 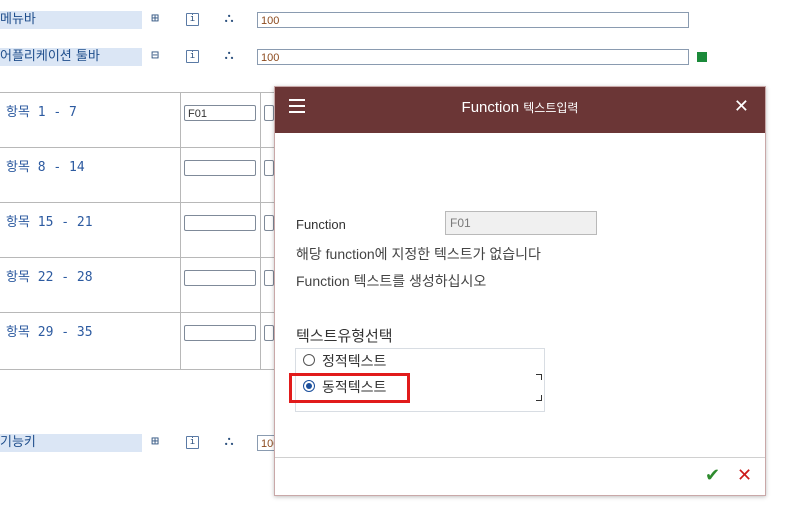 What do you see at coordinates (137, 340) in the screenshot?
I see `table-row: 항목 29 - 35` at bounding box center [137, 340].